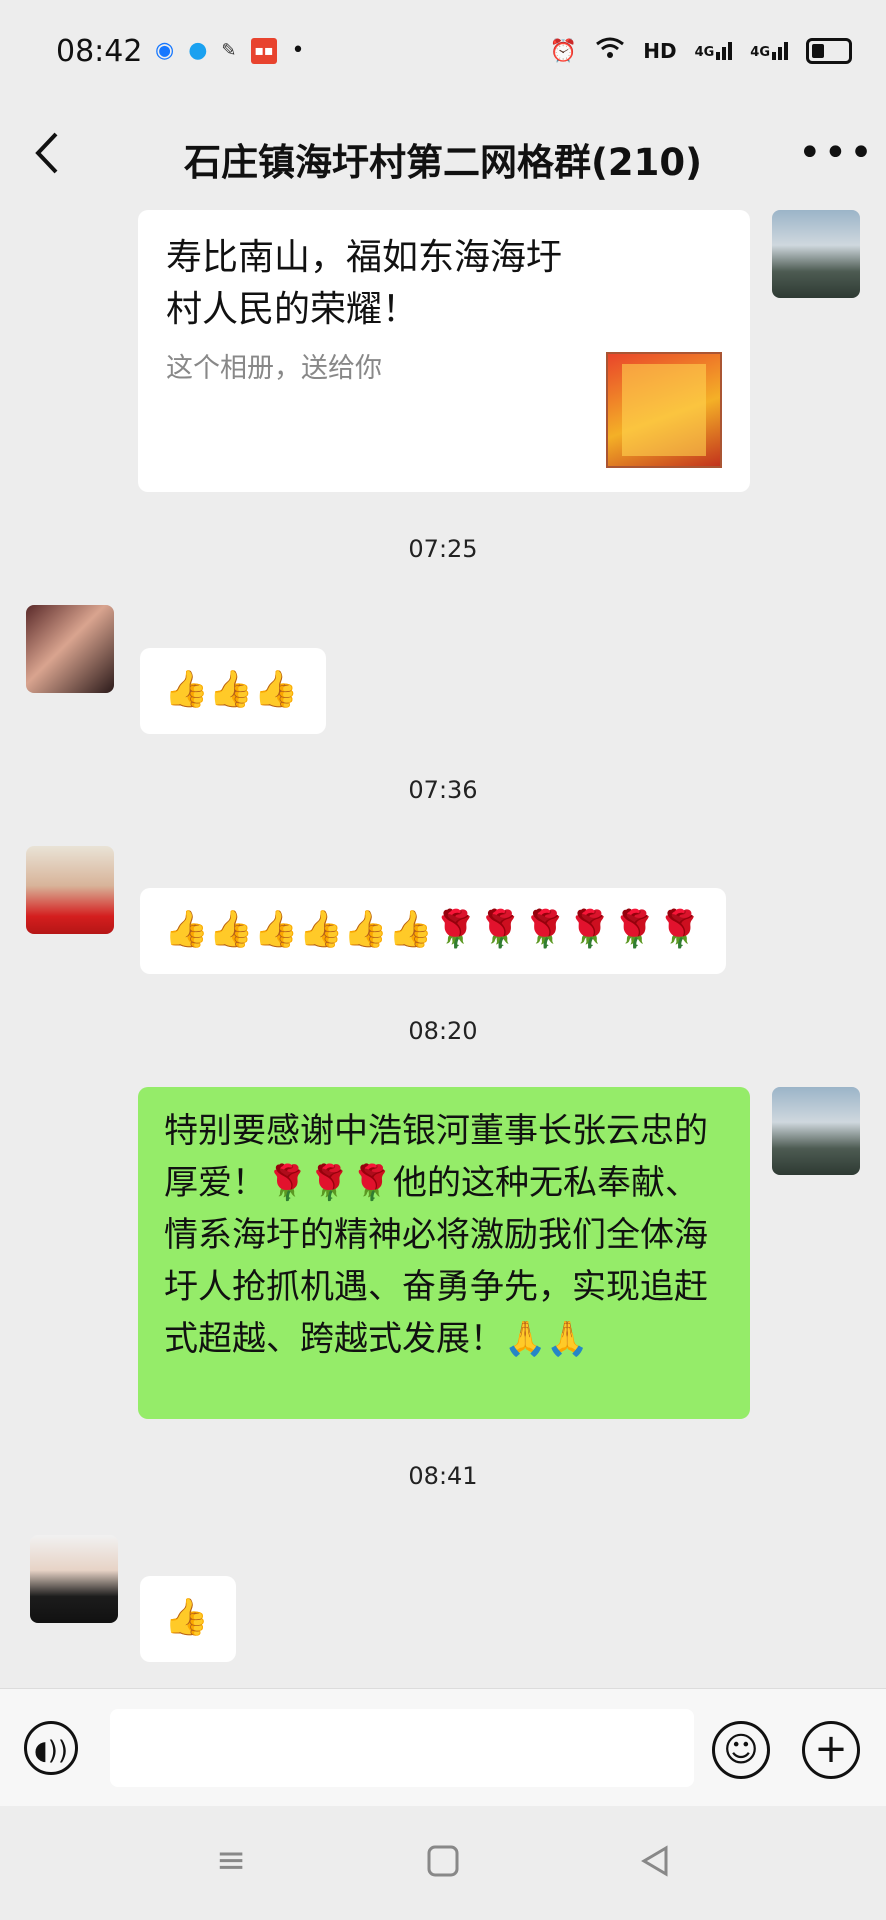  I want to click on home-square-icon, so click(443, 1861).